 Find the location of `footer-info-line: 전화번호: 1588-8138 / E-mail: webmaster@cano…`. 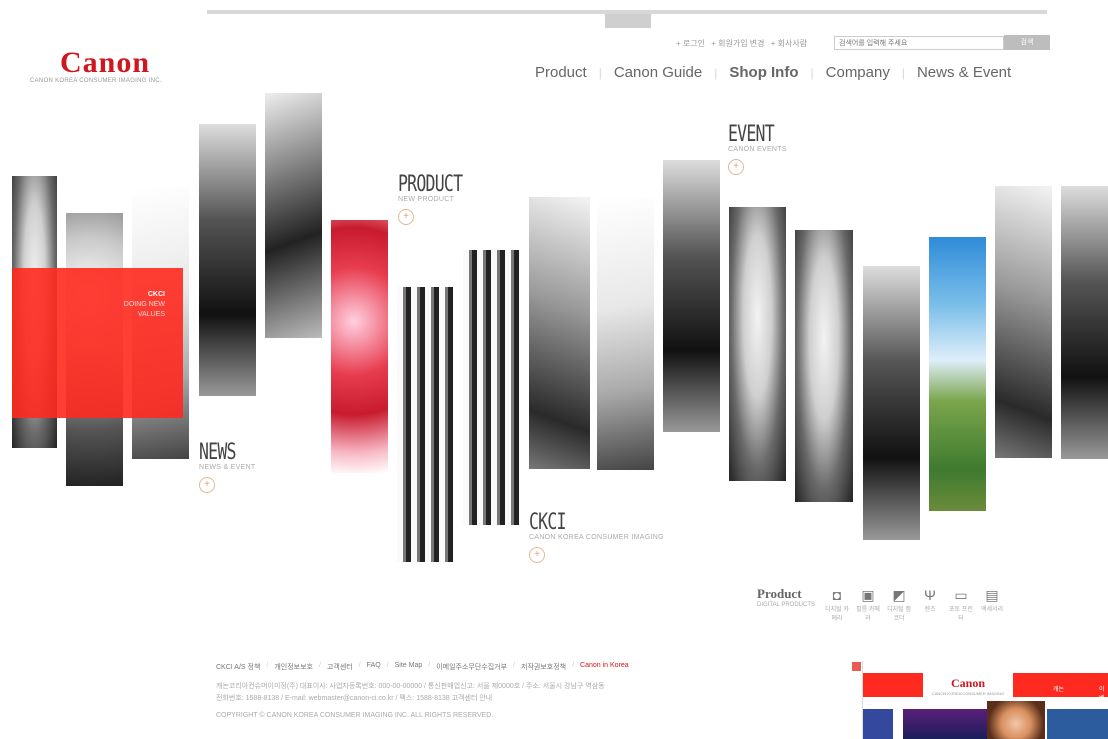

footer-info-line: 전화번호: 1588-8138 / E-mail: webmaster@cano… is located at coordinates (354, 698).